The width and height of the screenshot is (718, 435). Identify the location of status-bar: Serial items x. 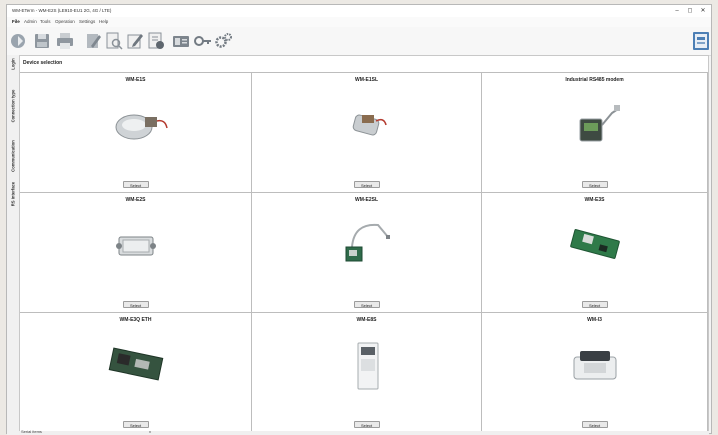
(364, 432).